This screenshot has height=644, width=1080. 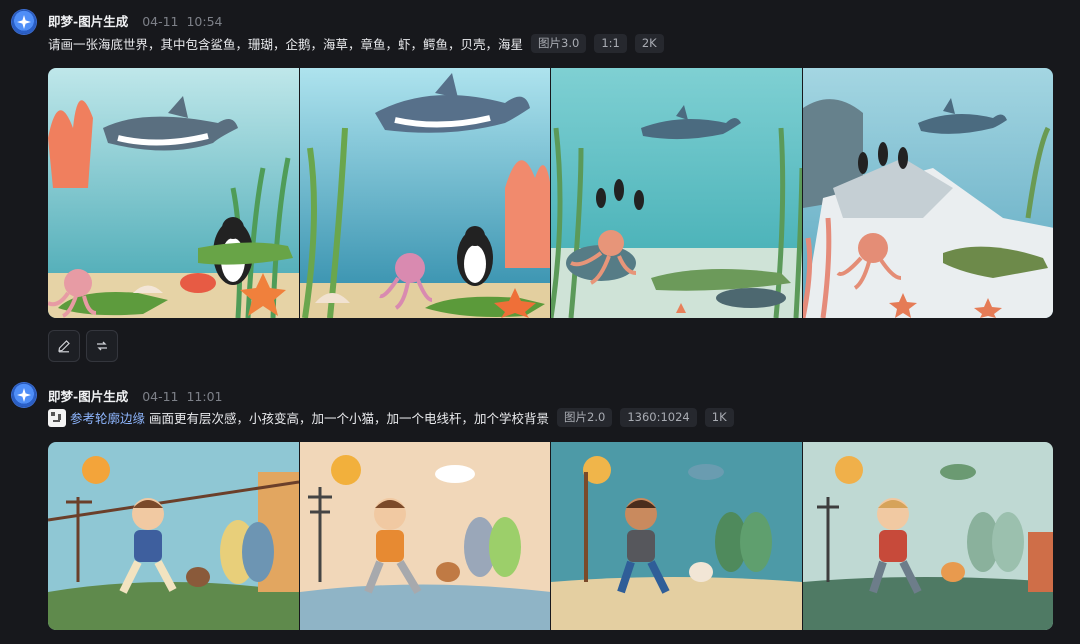 I want to click on reference-label: 参考轮廓边缘, so click(x=107, y=418).